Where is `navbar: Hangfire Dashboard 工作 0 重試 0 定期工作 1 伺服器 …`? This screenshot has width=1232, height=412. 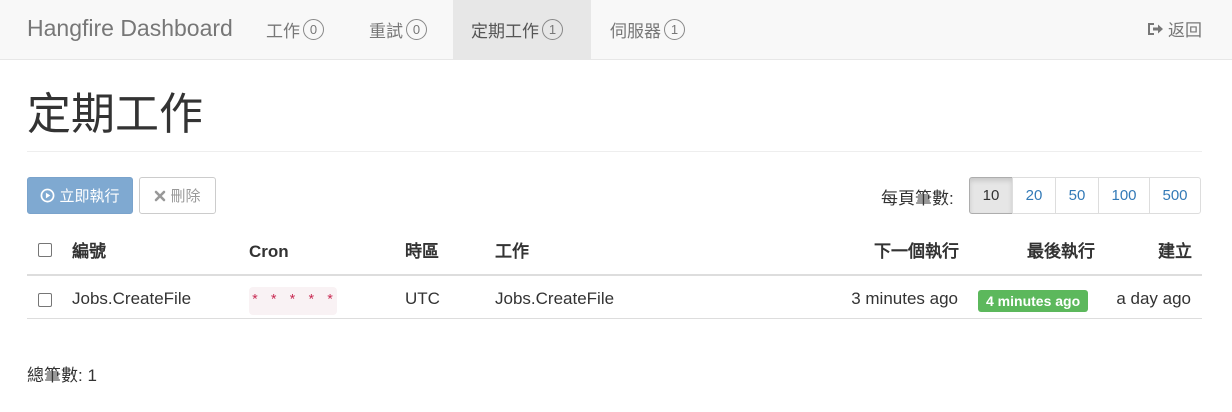
navbar: Hangfire Dashboard 工作 0 重試 0 定期工作 1 伺服器 … is located at coordinates (616, 30).